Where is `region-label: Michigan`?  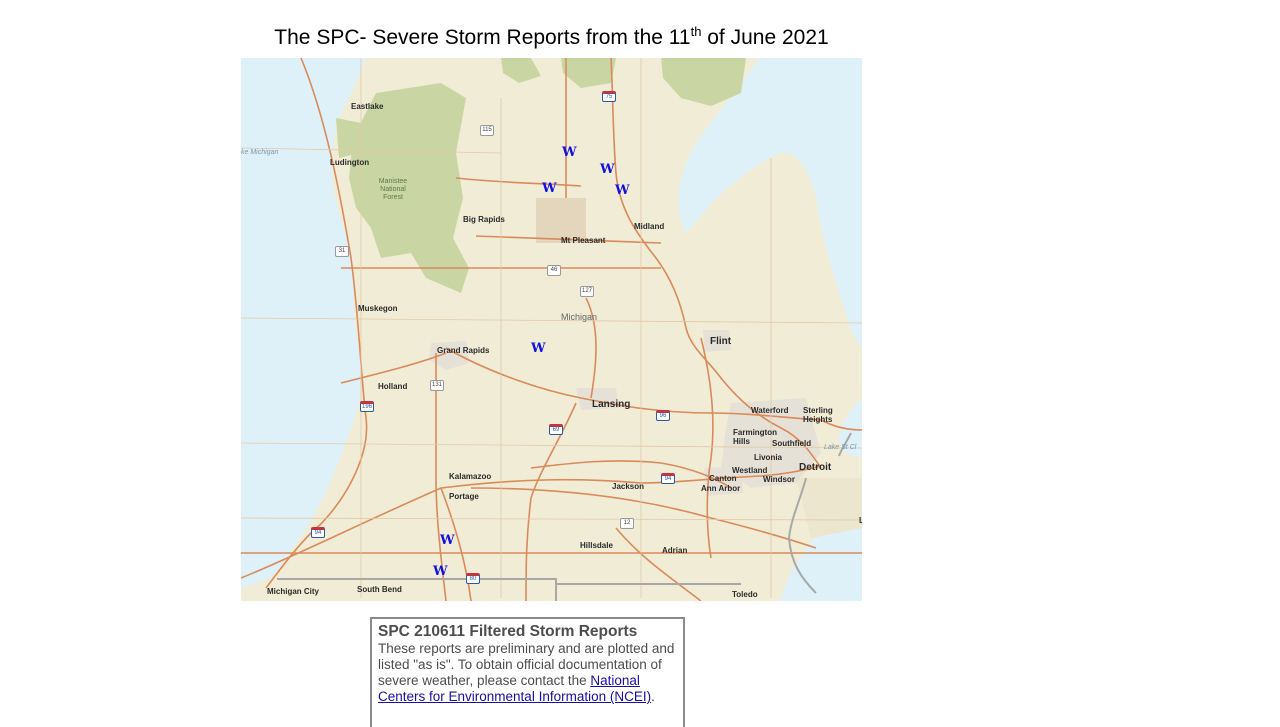 region-label: Michigan is located at coordinates (579, 317).